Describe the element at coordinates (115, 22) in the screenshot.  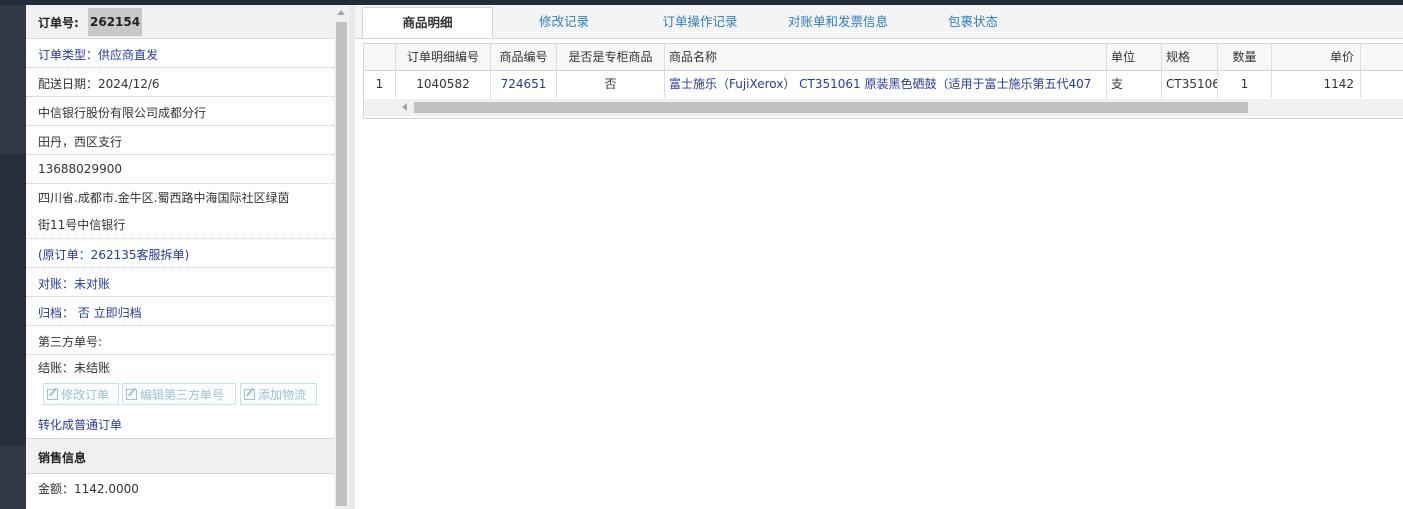
I see `order-number-value: 262154` at that location.